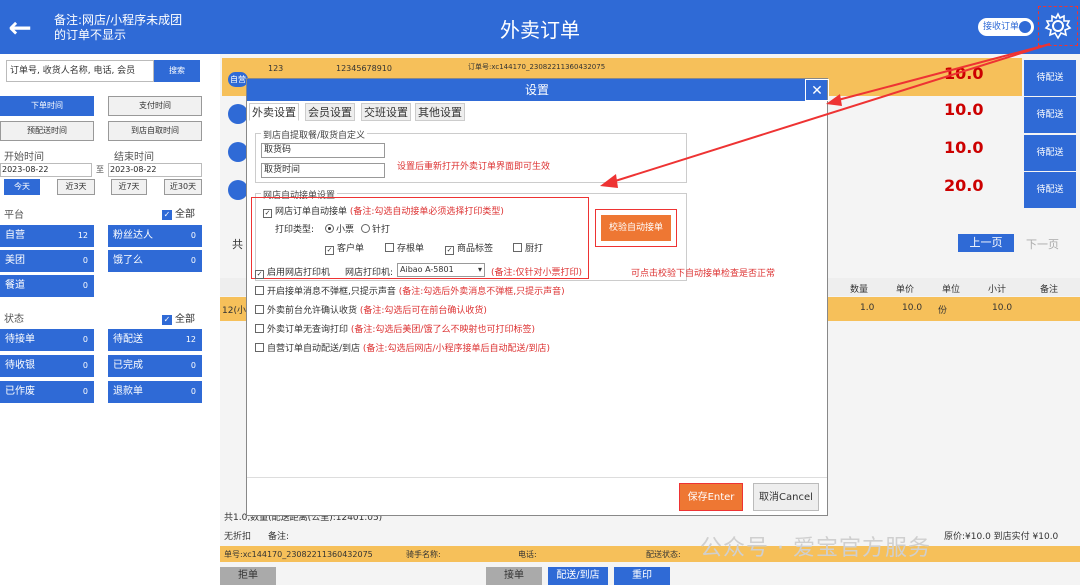  Describe the element at coordinates (423, 311) in the screenshot. I see `opt-note: (备注:勾选后可在前台确认收货)` at that location.